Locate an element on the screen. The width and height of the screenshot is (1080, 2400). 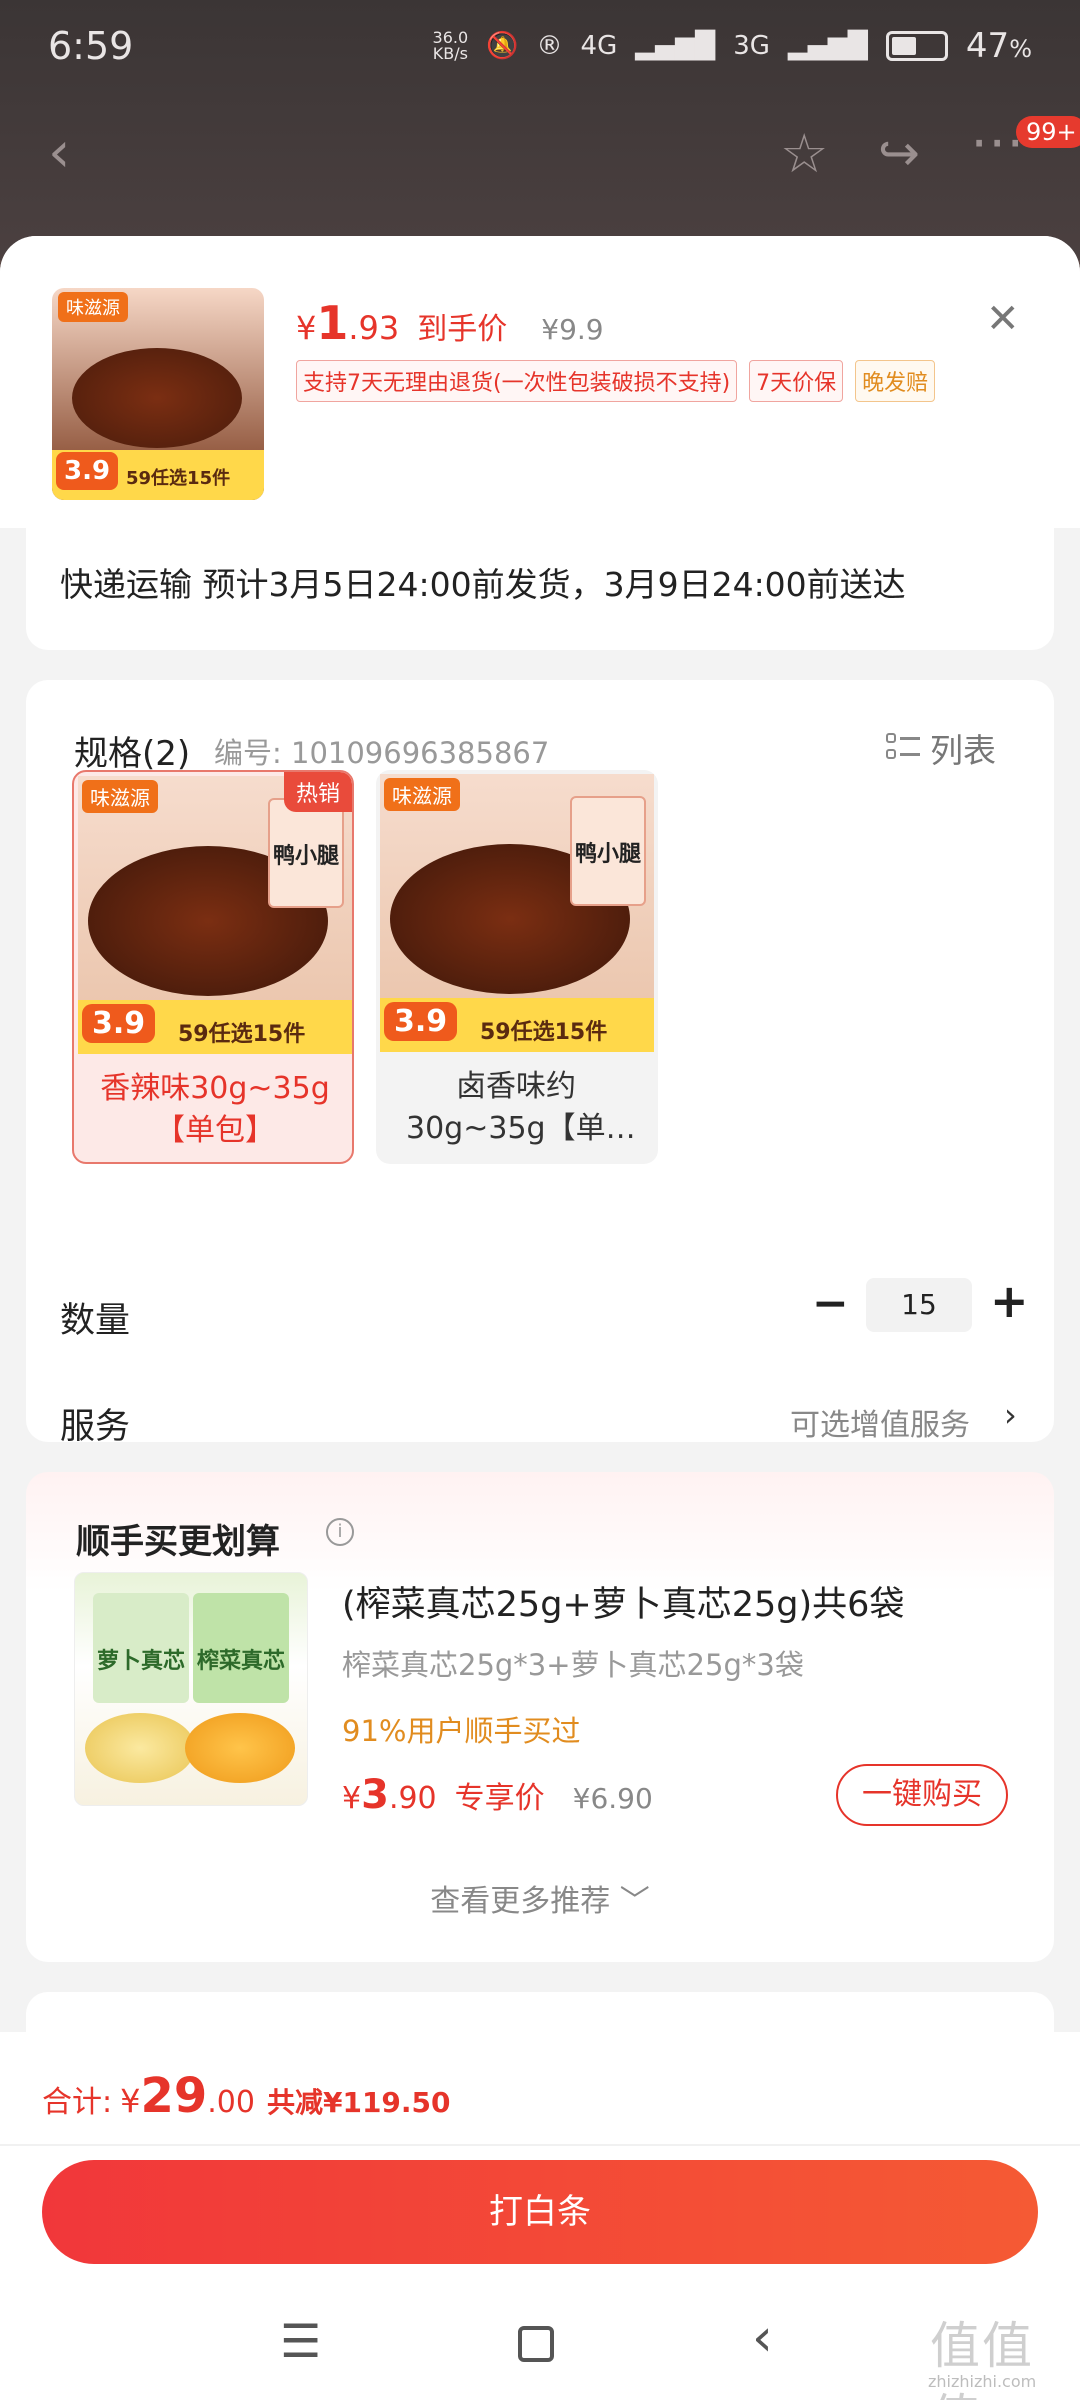
watermark-url: zhizhizhi.com is located at coordinates (982, 2381).